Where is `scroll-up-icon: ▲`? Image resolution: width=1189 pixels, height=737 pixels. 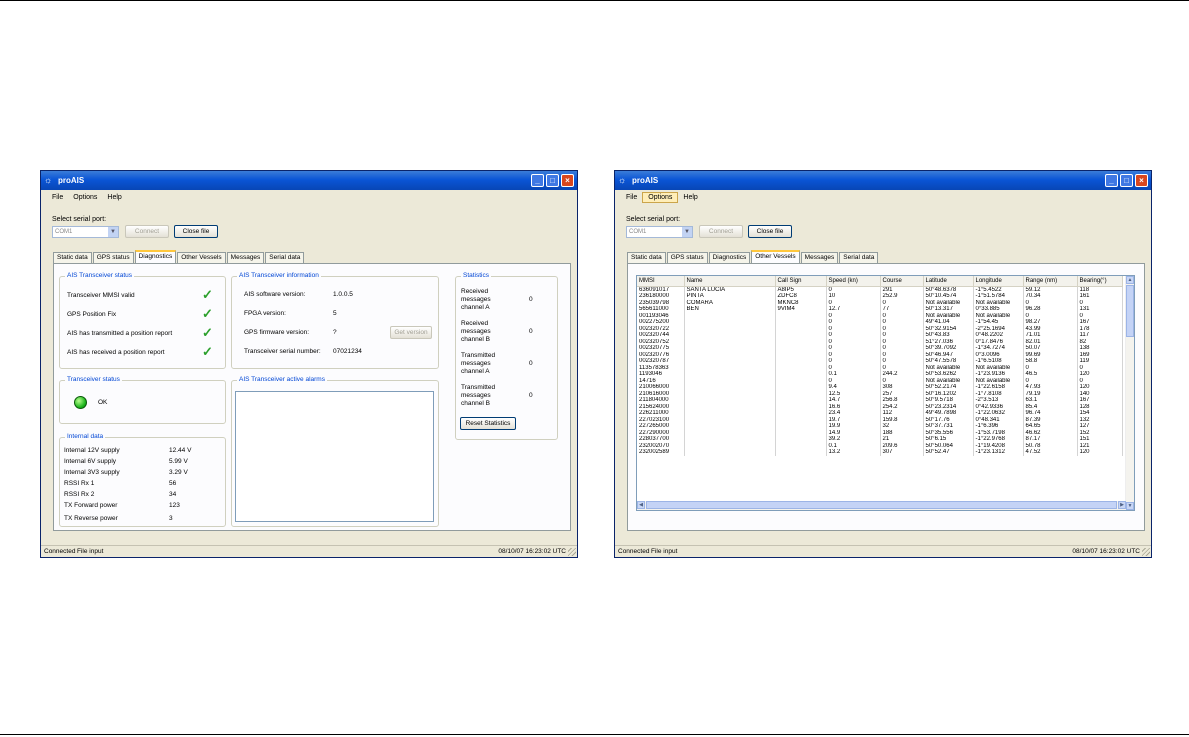
scroll-up-icon: ▲ is located at coordinates (1130, 280).